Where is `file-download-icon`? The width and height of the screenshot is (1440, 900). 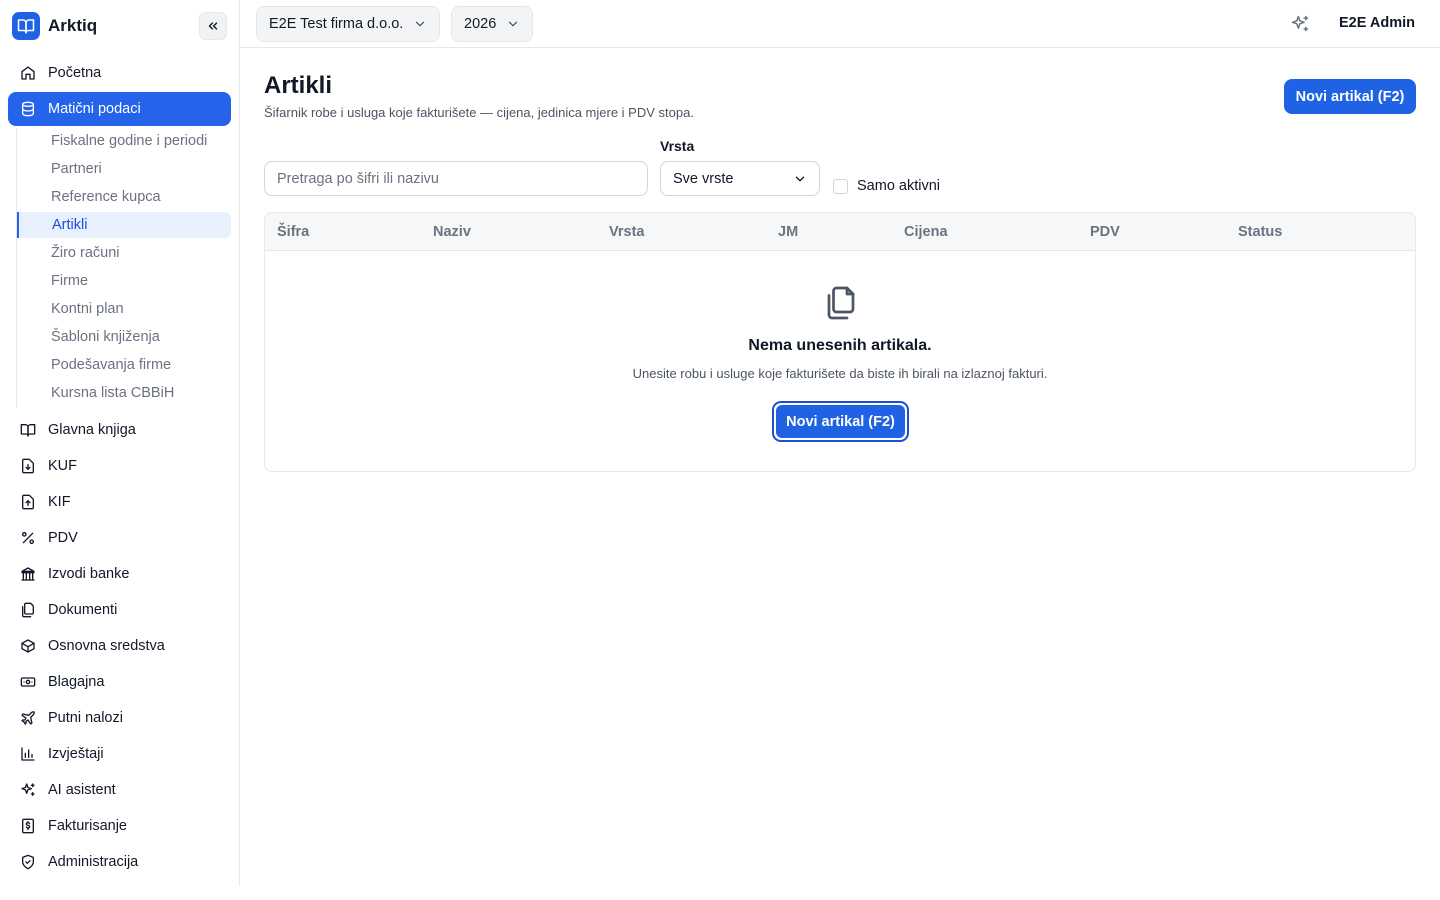 file-download-icon is located at coordinates (28, 466).